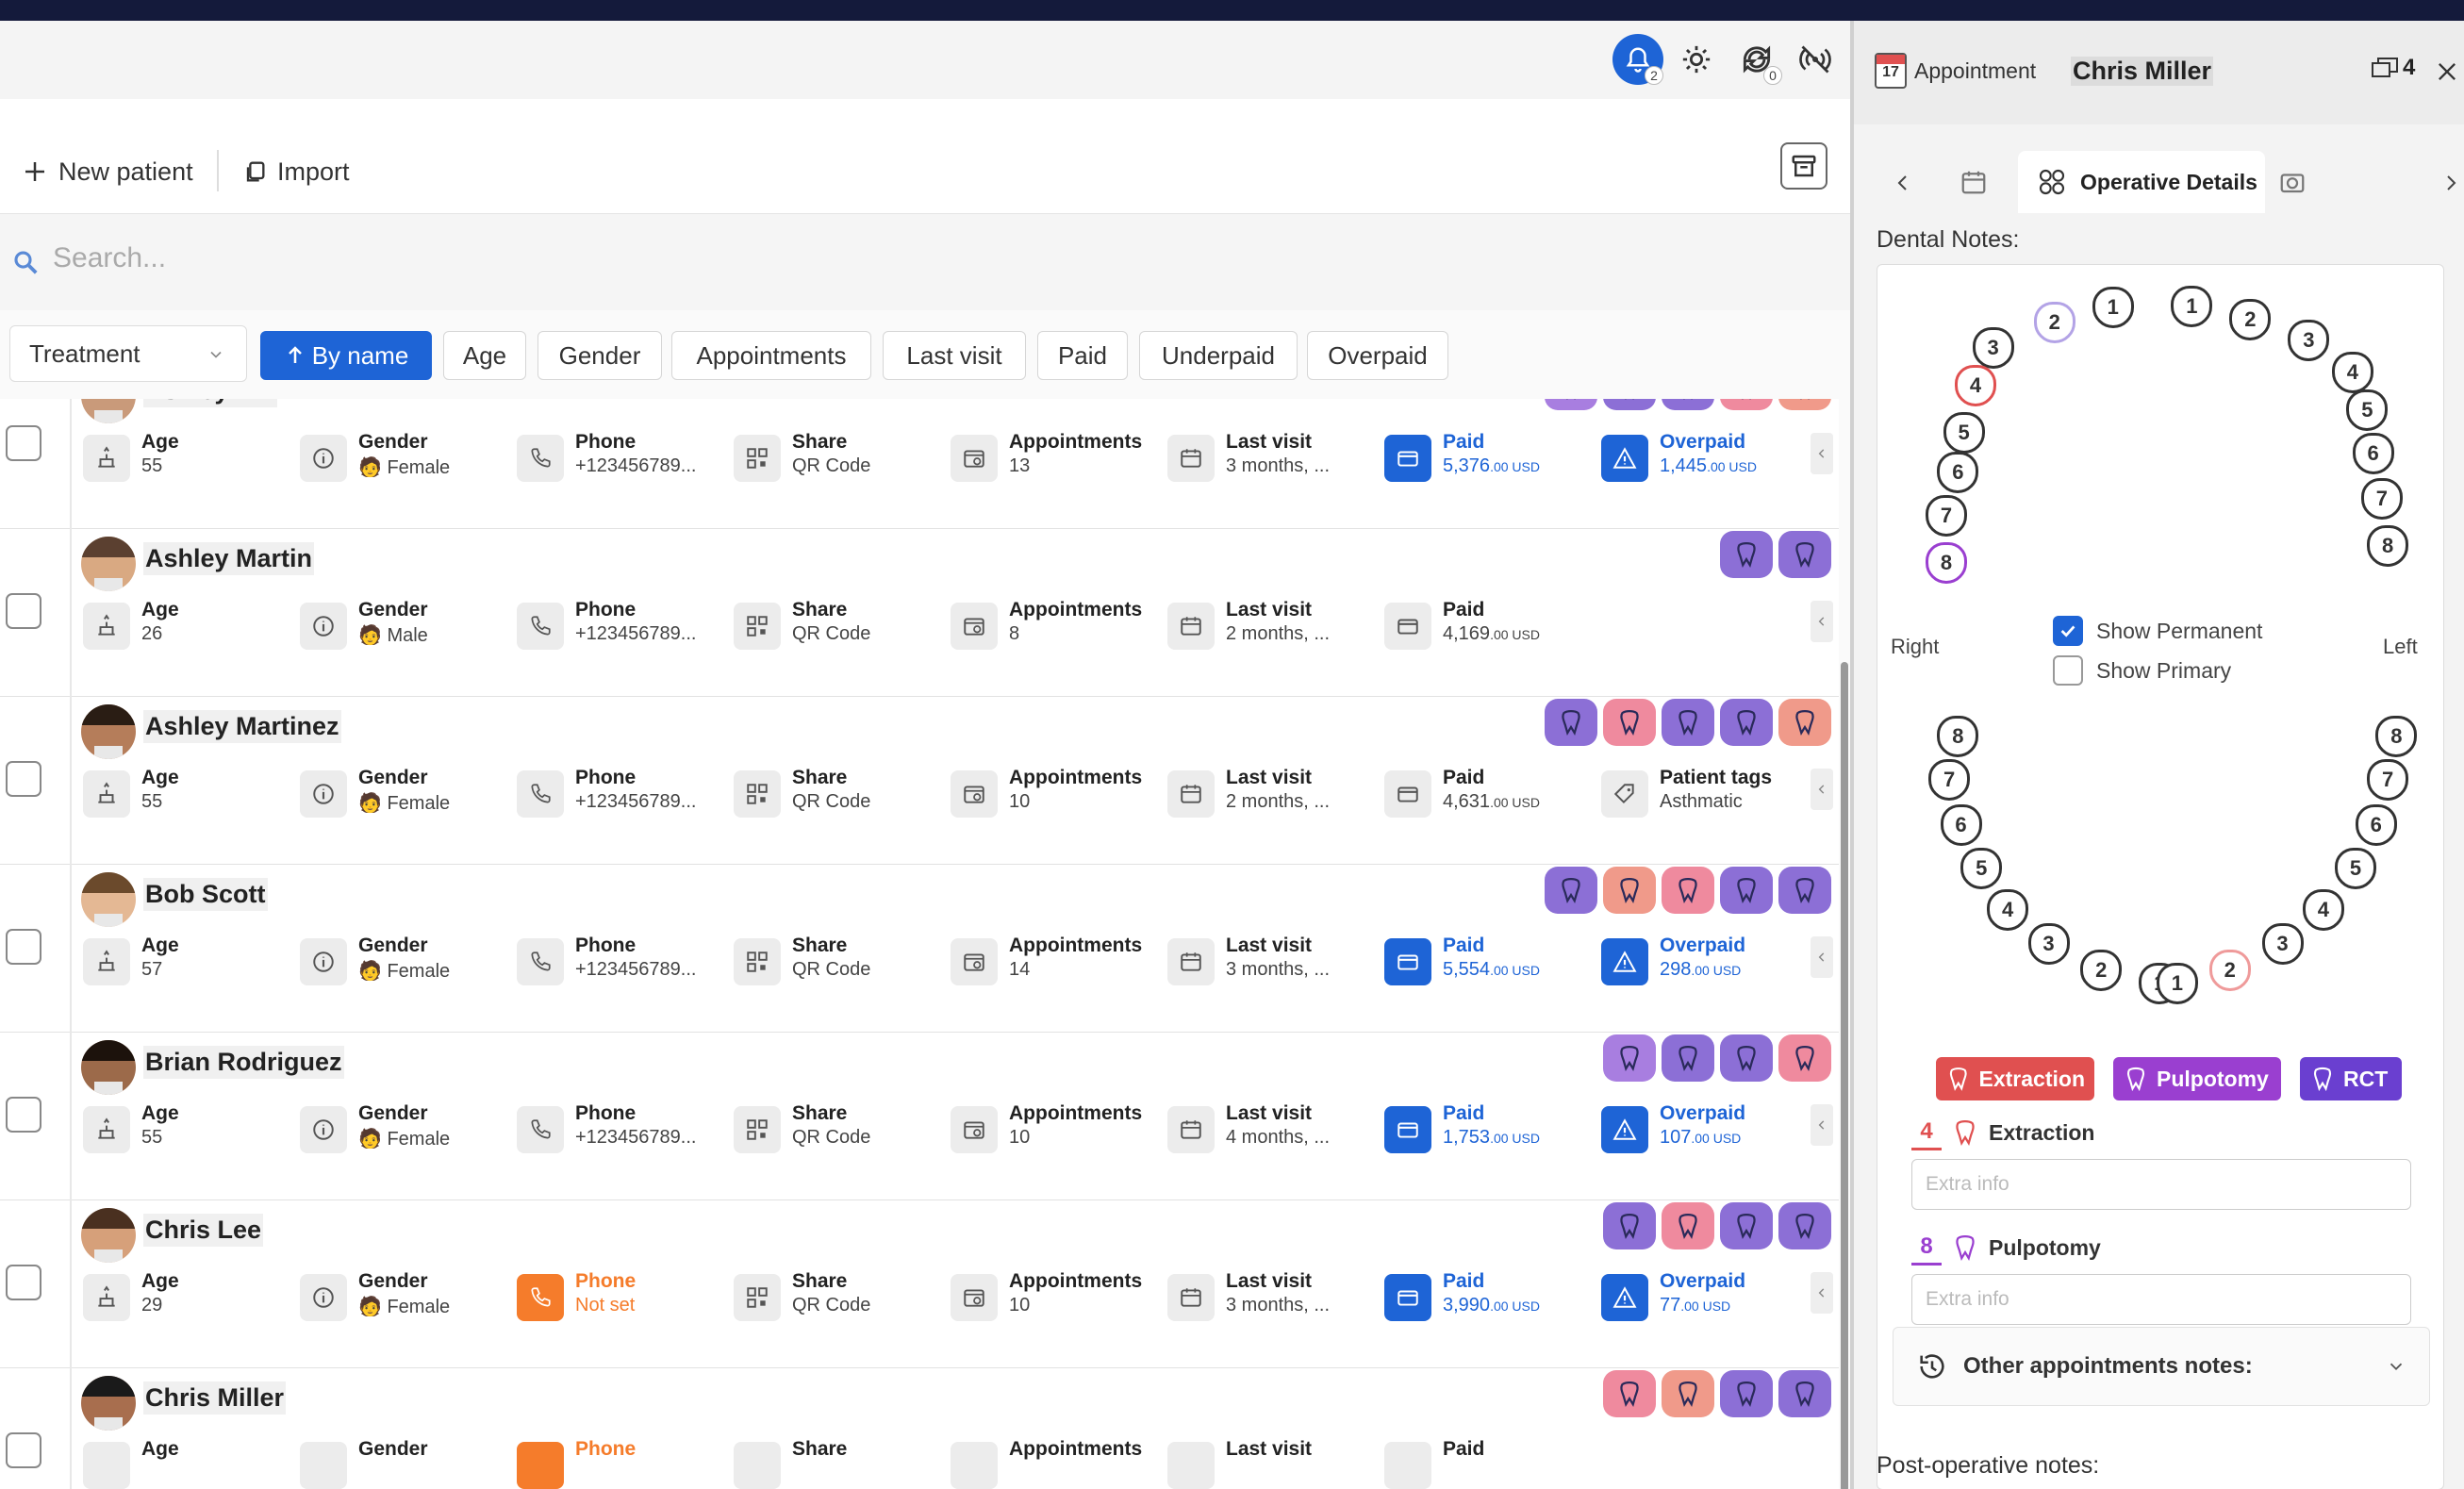 This screenshot has width=2464, height=1489. I want to click on import-button: Import, so click(295, 171).